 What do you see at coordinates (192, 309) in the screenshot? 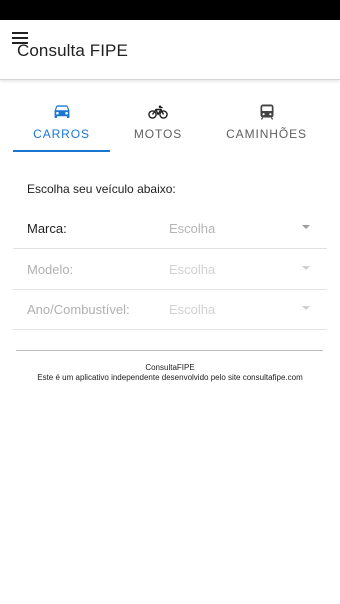
I see `ano-combustivel-value: Escolha` at bounding box center [192, 309].